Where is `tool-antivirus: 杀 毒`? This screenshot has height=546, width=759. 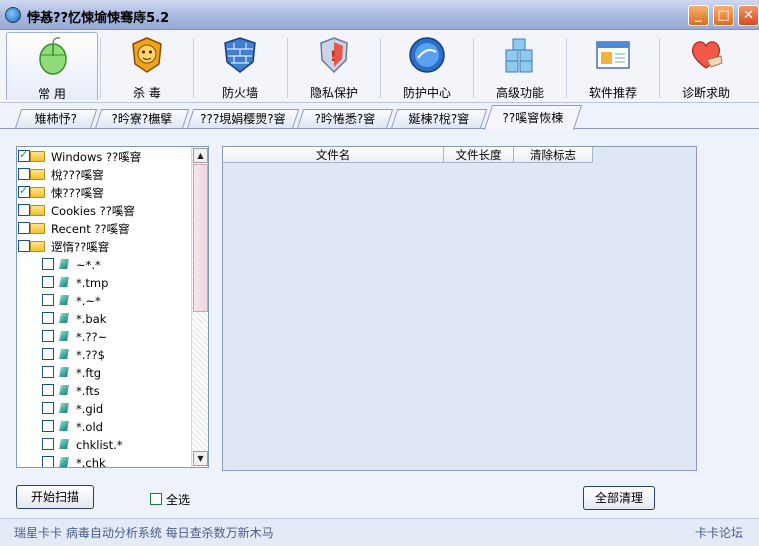 tool-antivirus: 杀 毒 is located at coordinates (147, 66).